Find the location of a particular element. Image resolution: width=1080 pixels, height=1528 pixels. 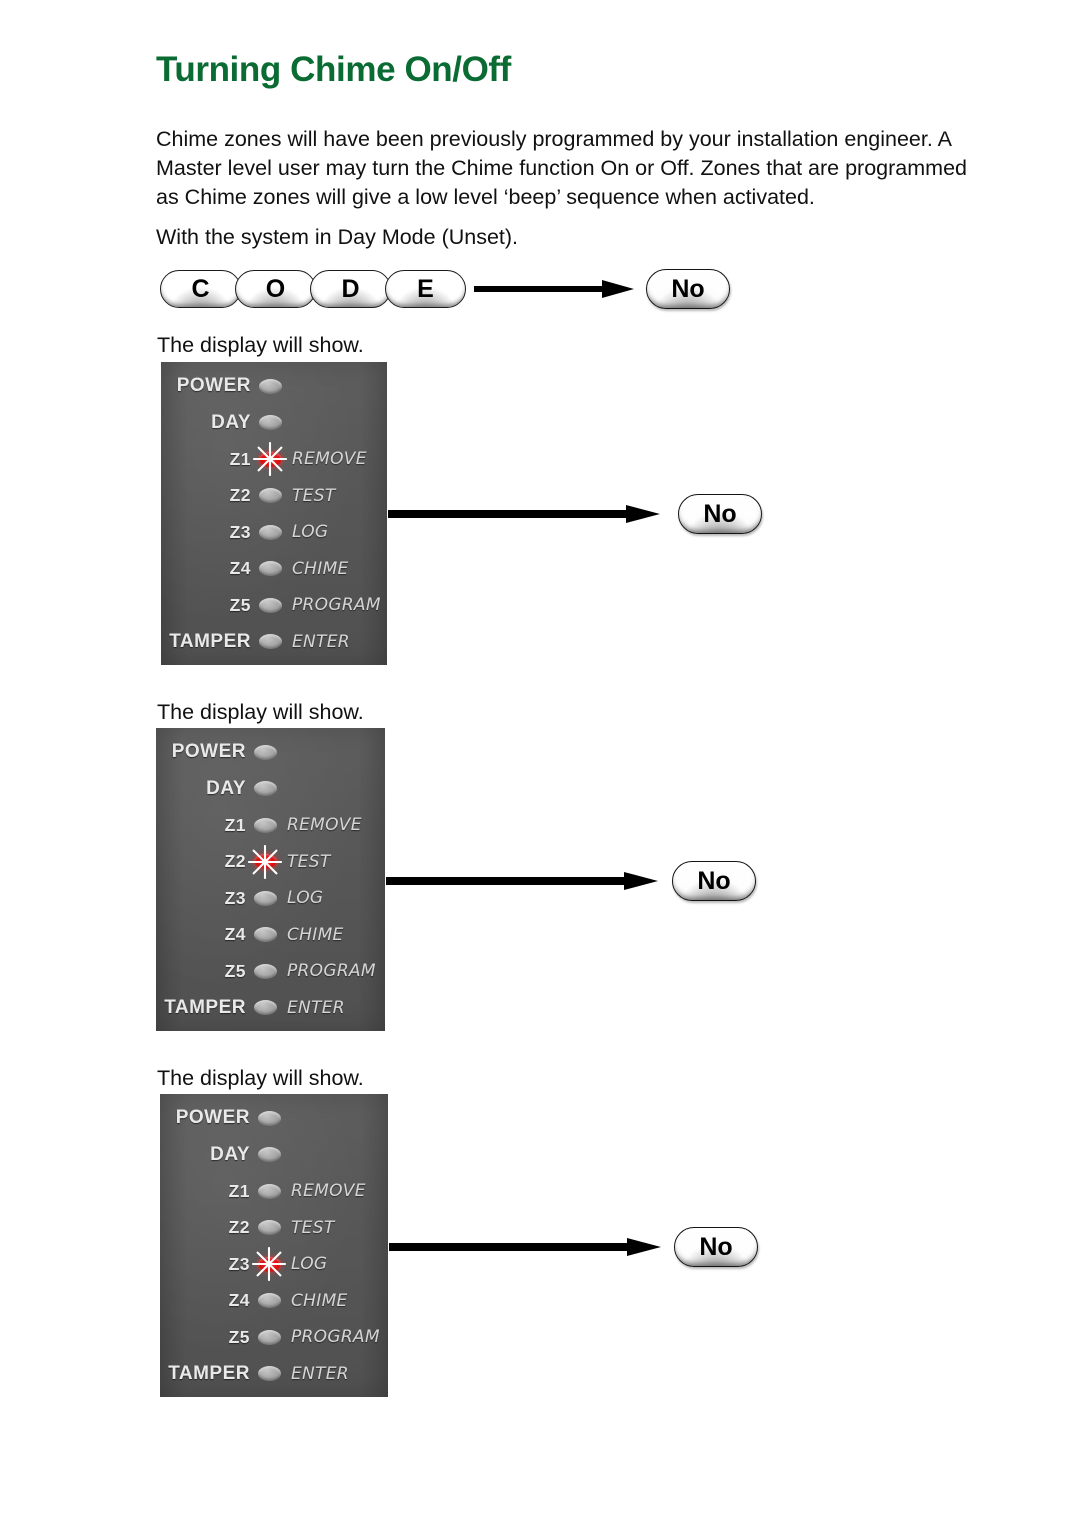

panel-label-day: DAY is located at coordinates (231, 422).